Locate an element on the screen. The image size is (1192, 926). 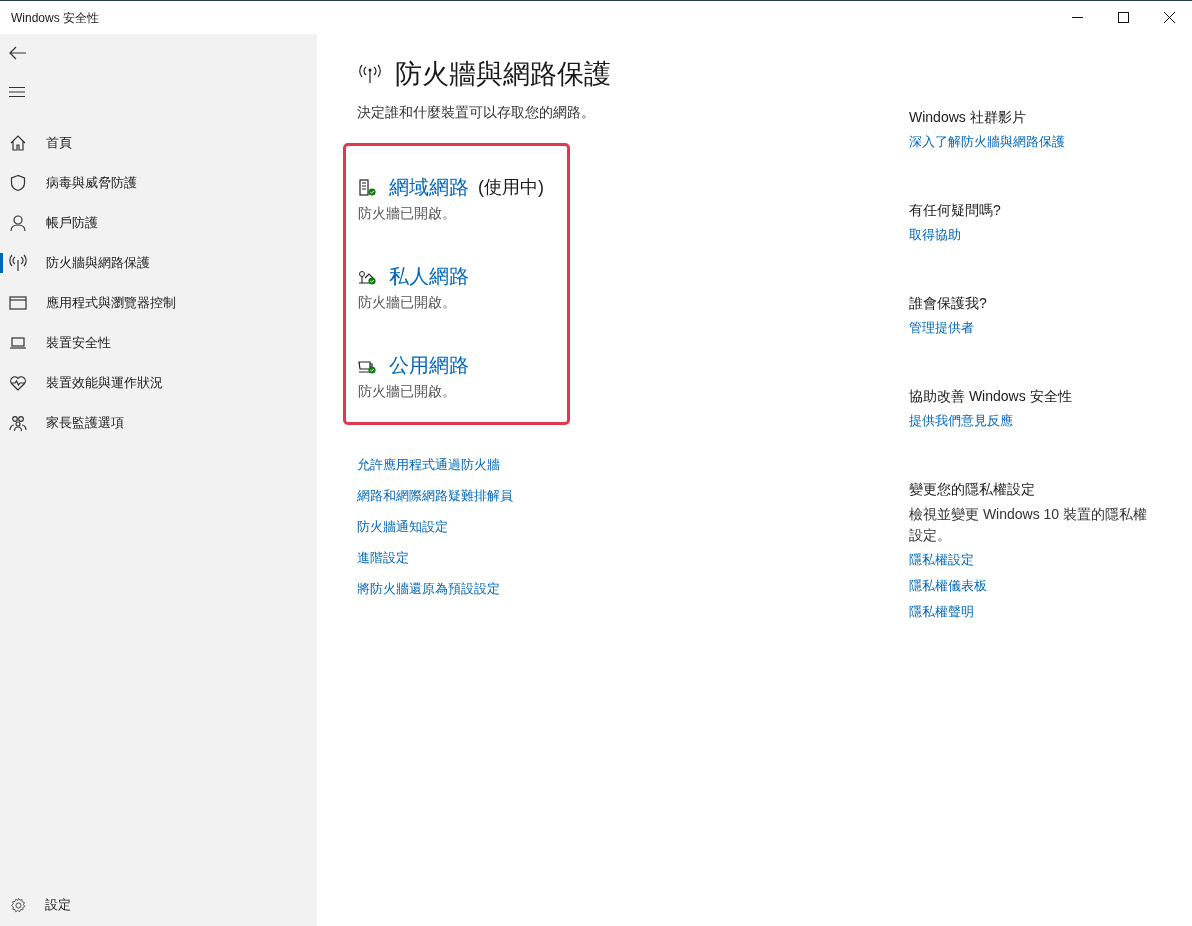
sidebar-item: 帳戶防護 is located at coordinates (158, 223).